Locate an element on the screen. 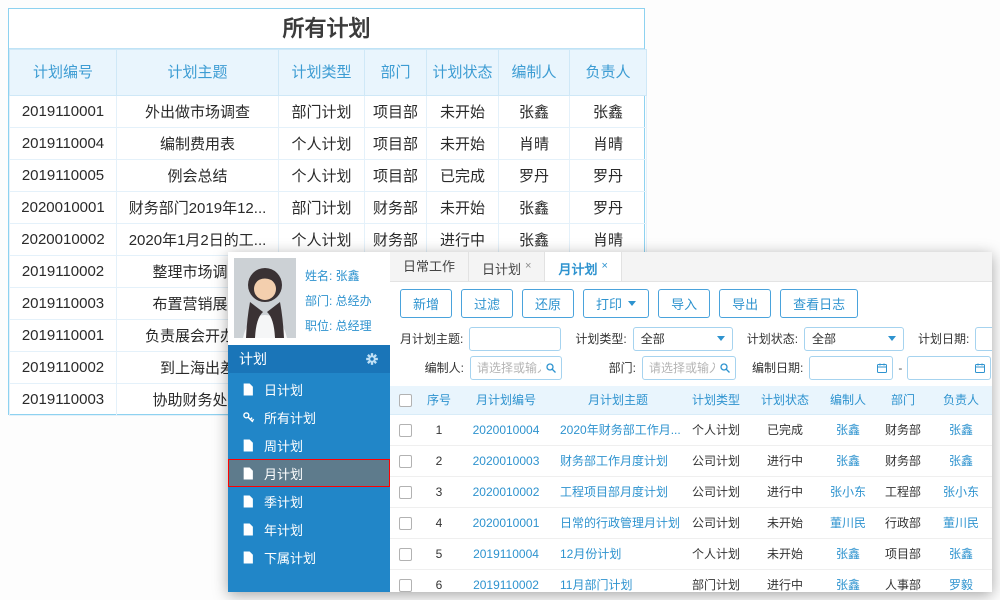  tab-label: 日常工作 is located at coordinates (429, 266).